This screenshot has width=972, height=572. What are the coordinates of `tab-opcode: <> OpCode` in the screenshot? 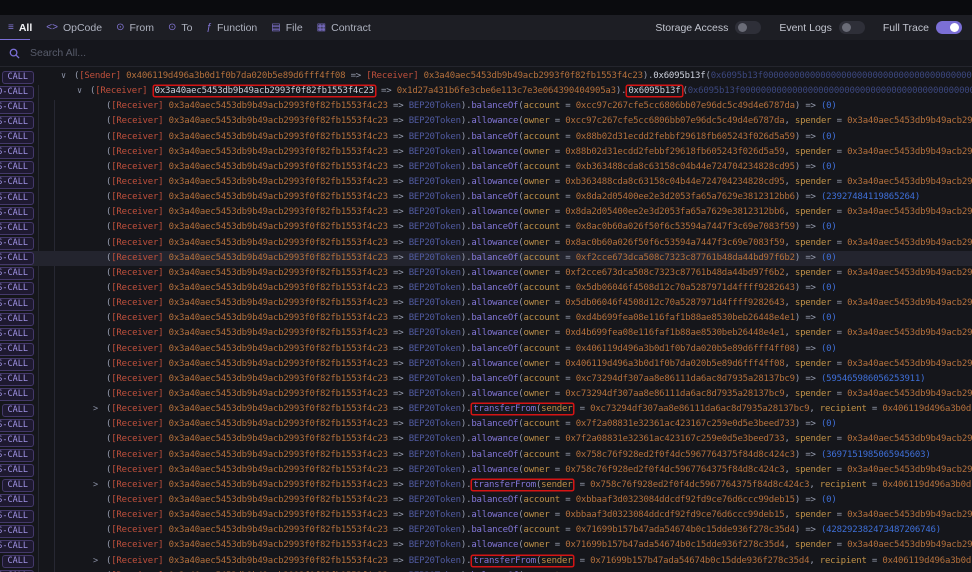 It's located at (74, 28).